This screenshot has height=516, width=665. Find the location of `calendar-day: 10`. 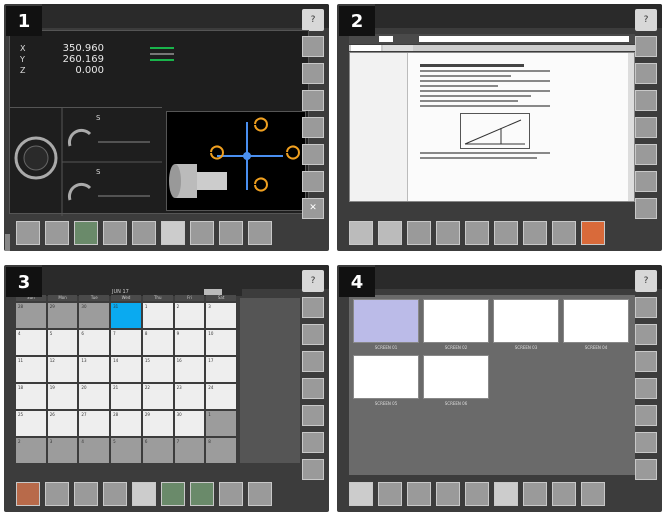

calendar-day: 10 is located at coordinates (221, 342).